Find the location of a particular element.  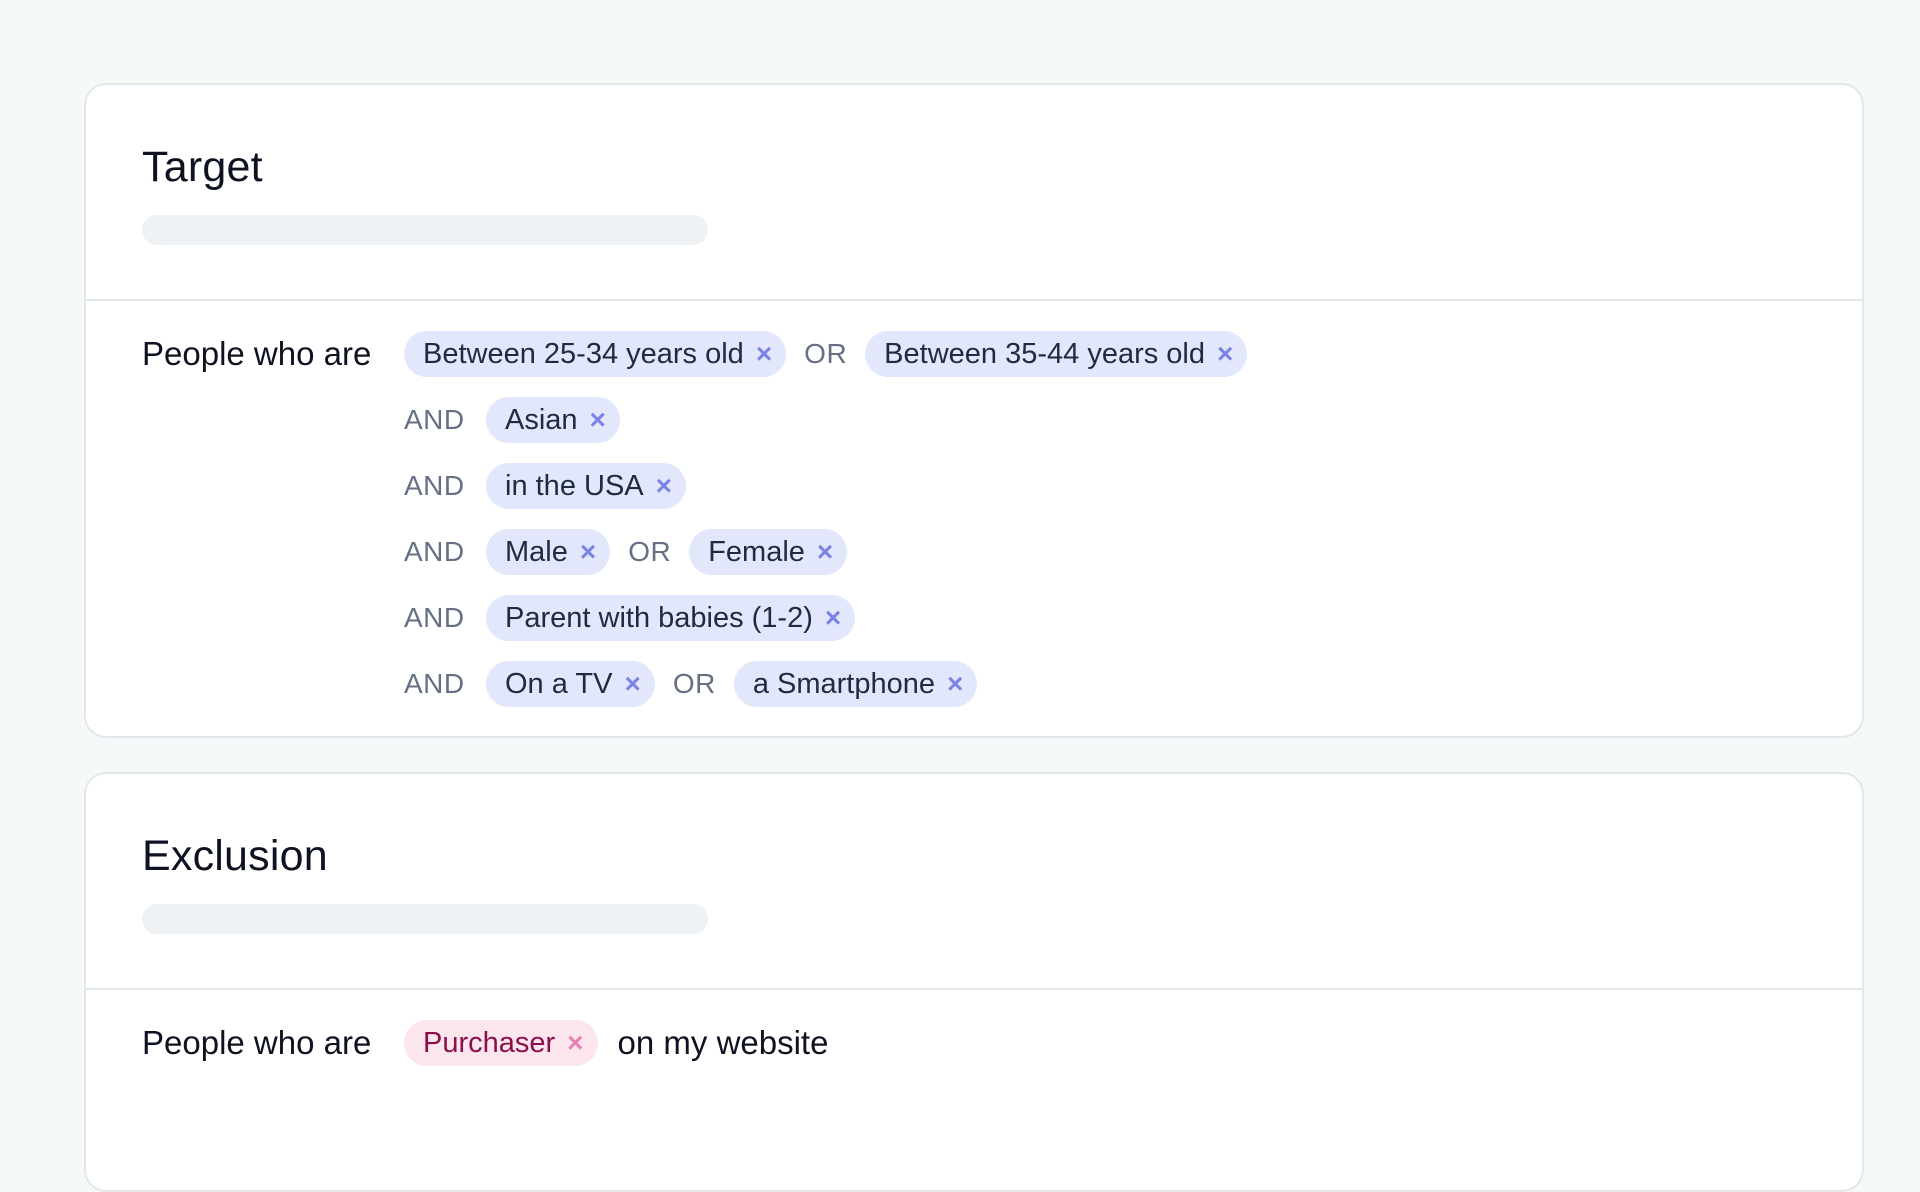

rule-row-purchaser: People who are Purchaser × on my website is located at coordinates (1002, 1043).